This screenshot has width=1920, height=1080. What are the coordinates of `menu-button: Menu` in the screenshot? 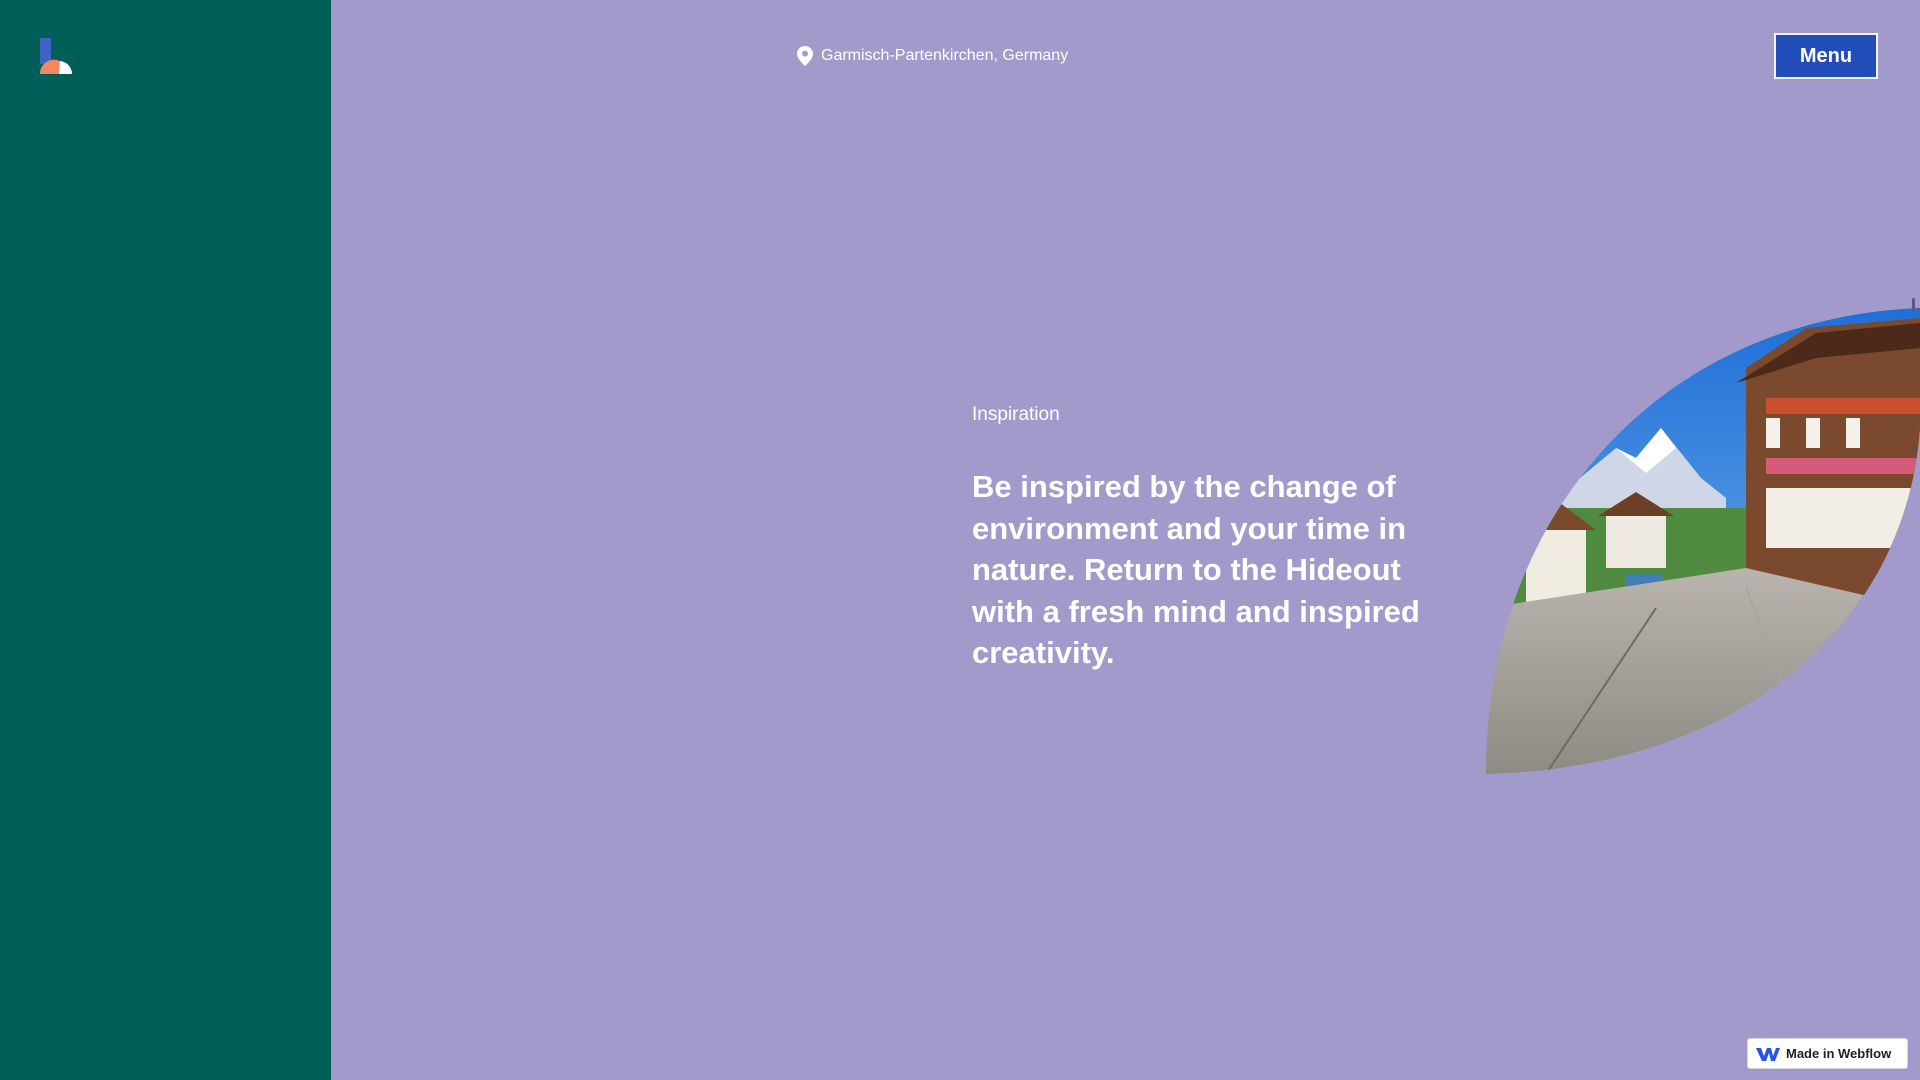 It's located at (1826, 56).